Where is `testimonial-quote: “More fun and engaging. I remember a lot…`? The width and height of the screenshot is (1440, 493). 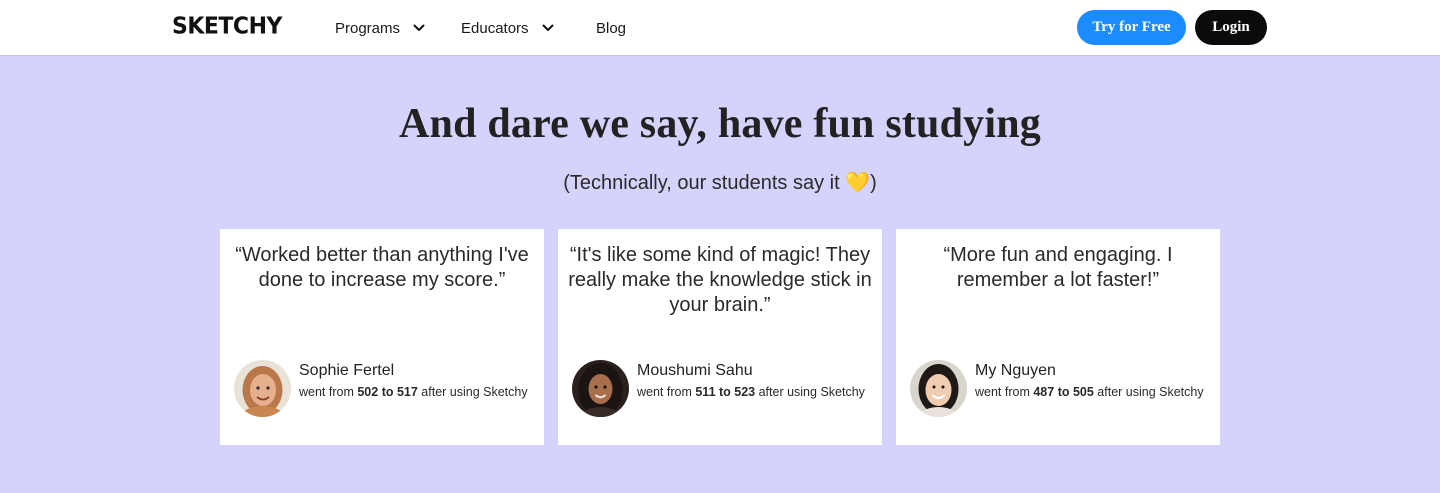
testimonial-quote: “More fun and engaging. I remember a lot… is located at coordinates (1058, 267).